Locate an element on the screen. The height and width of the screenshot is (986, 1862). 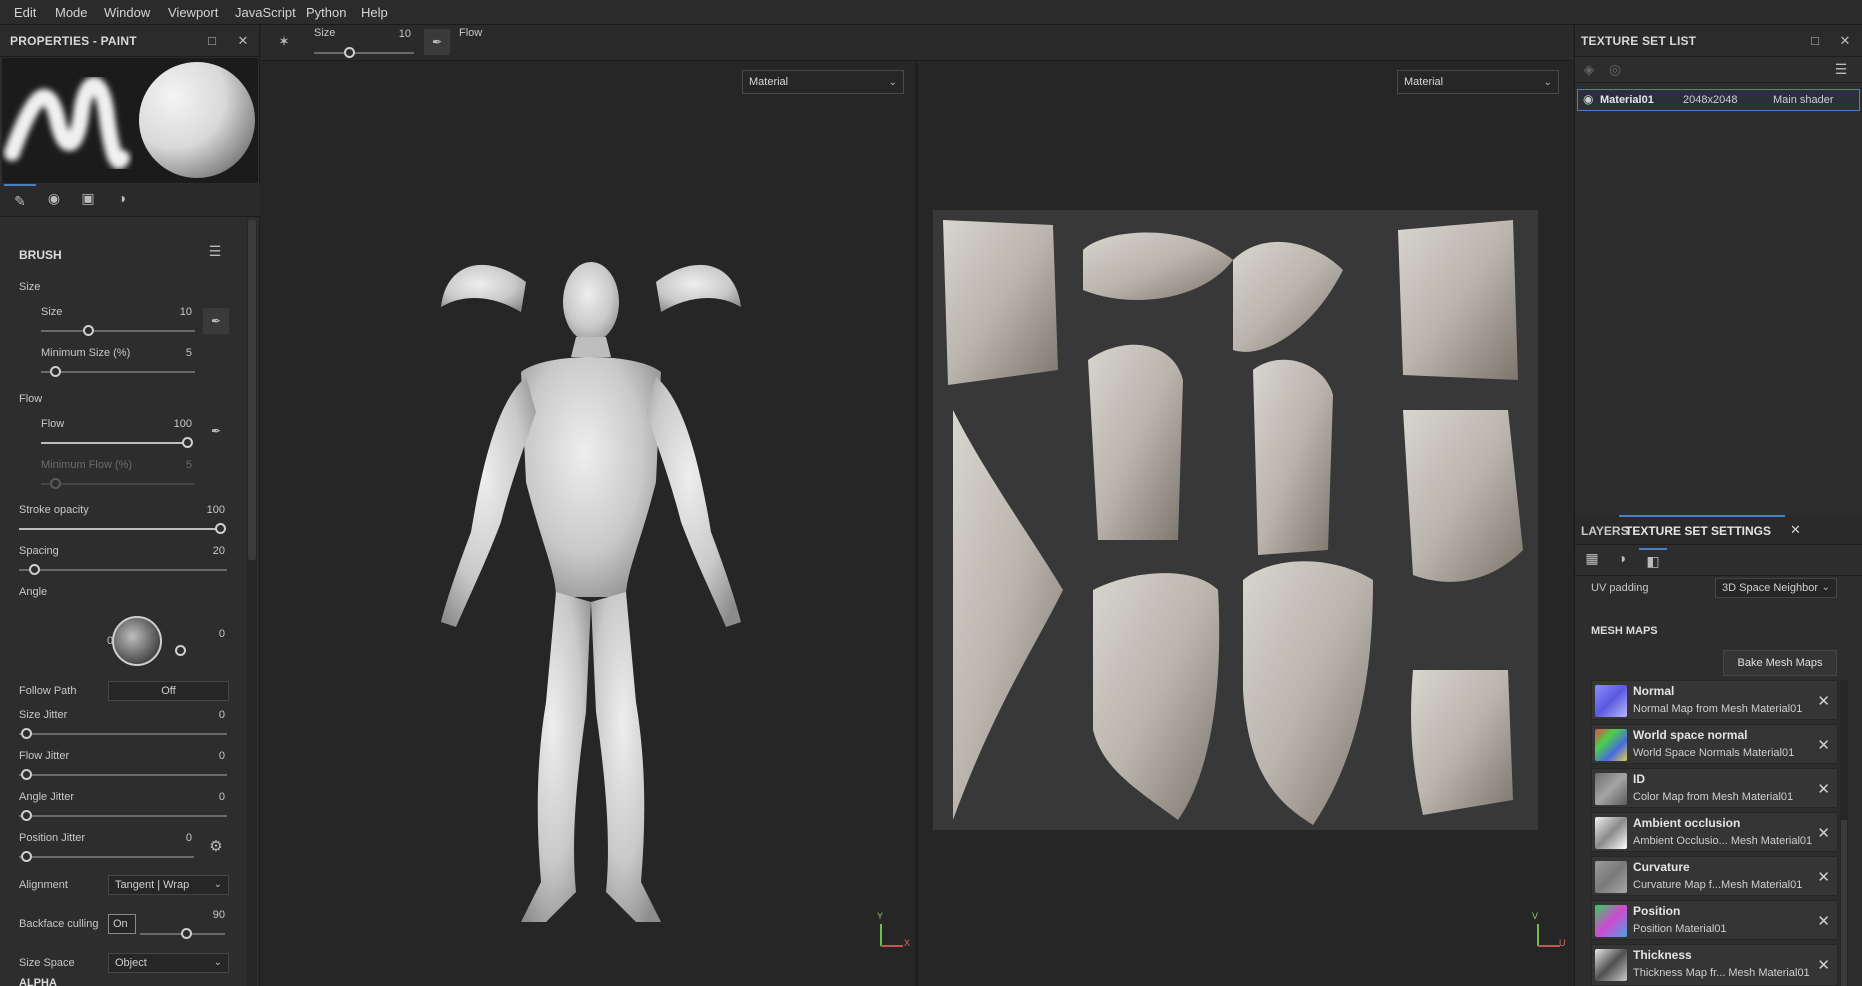
texture-set-name: Material01 is located at coordinates (1627, 100).